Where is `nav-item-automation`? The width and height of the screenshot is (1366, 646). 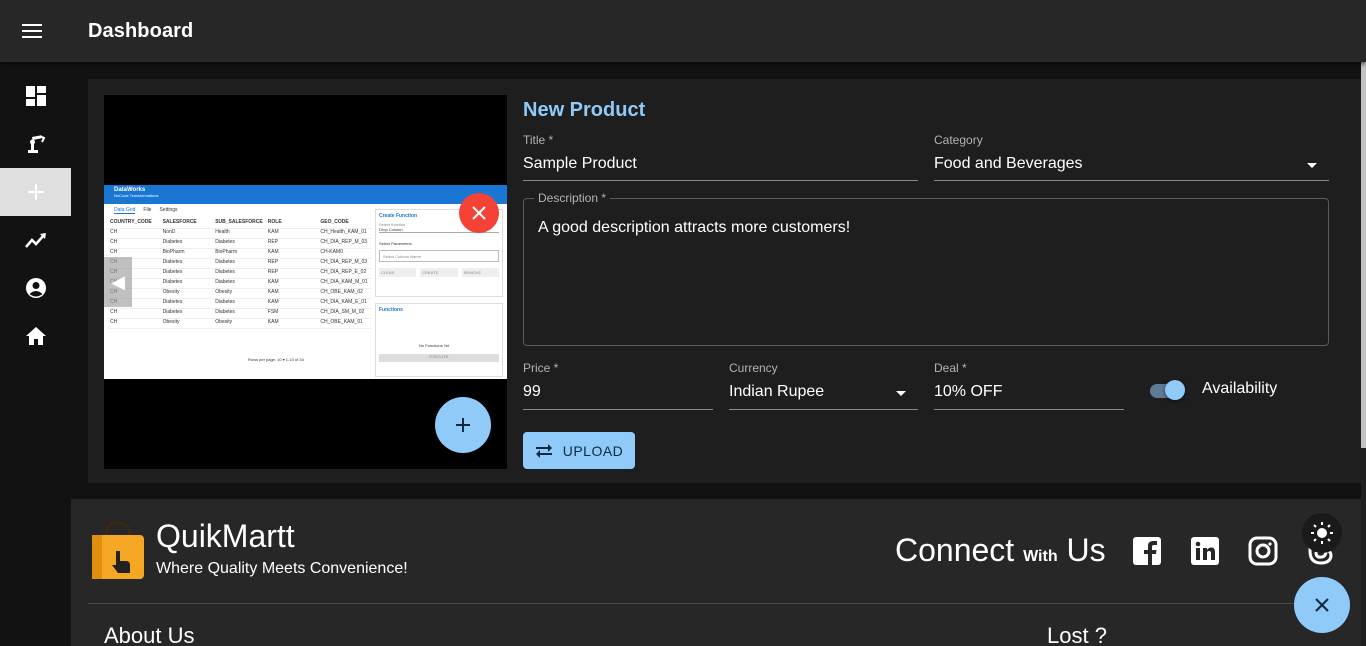 nav-item-automation is located at coordinates (35, 144).